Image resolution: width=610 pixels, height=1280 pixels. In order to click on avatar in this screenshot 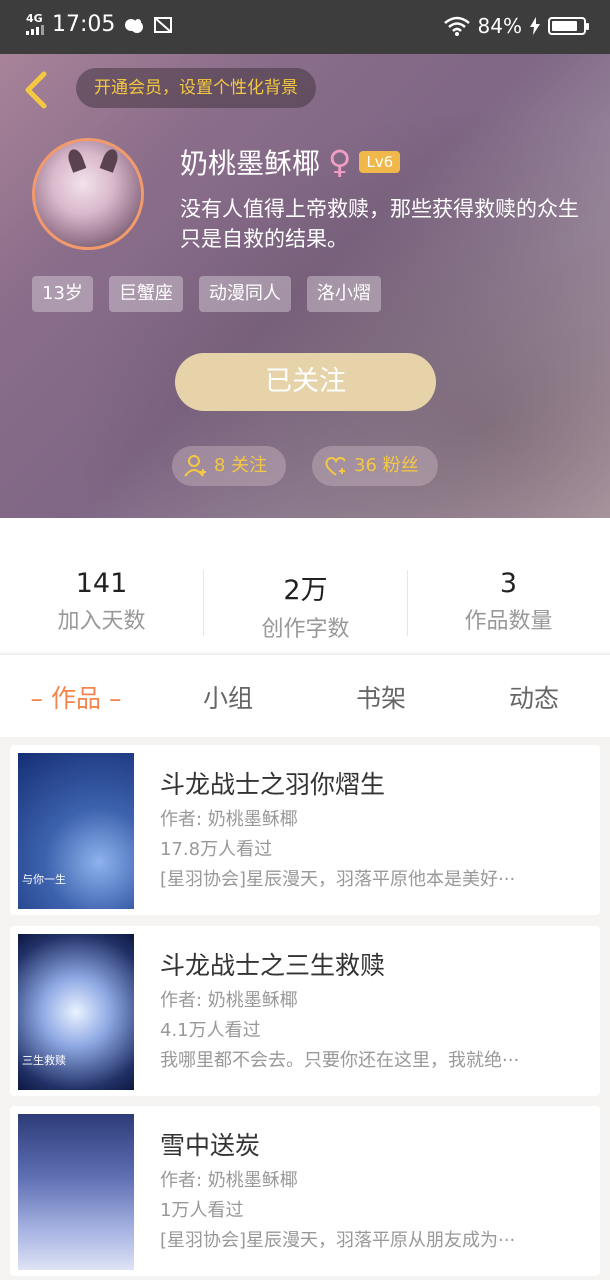, I will do `click(88, 194)`.